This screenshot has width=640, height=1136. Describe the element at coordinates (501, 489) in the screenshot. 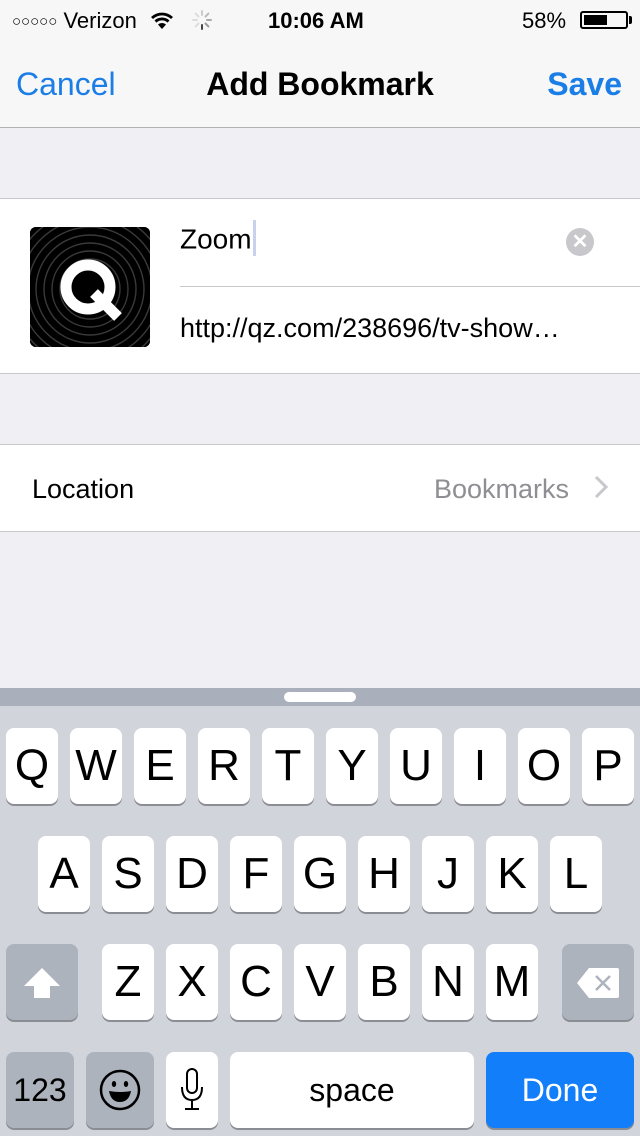

I see `location-value: Bookmarks` at that location.